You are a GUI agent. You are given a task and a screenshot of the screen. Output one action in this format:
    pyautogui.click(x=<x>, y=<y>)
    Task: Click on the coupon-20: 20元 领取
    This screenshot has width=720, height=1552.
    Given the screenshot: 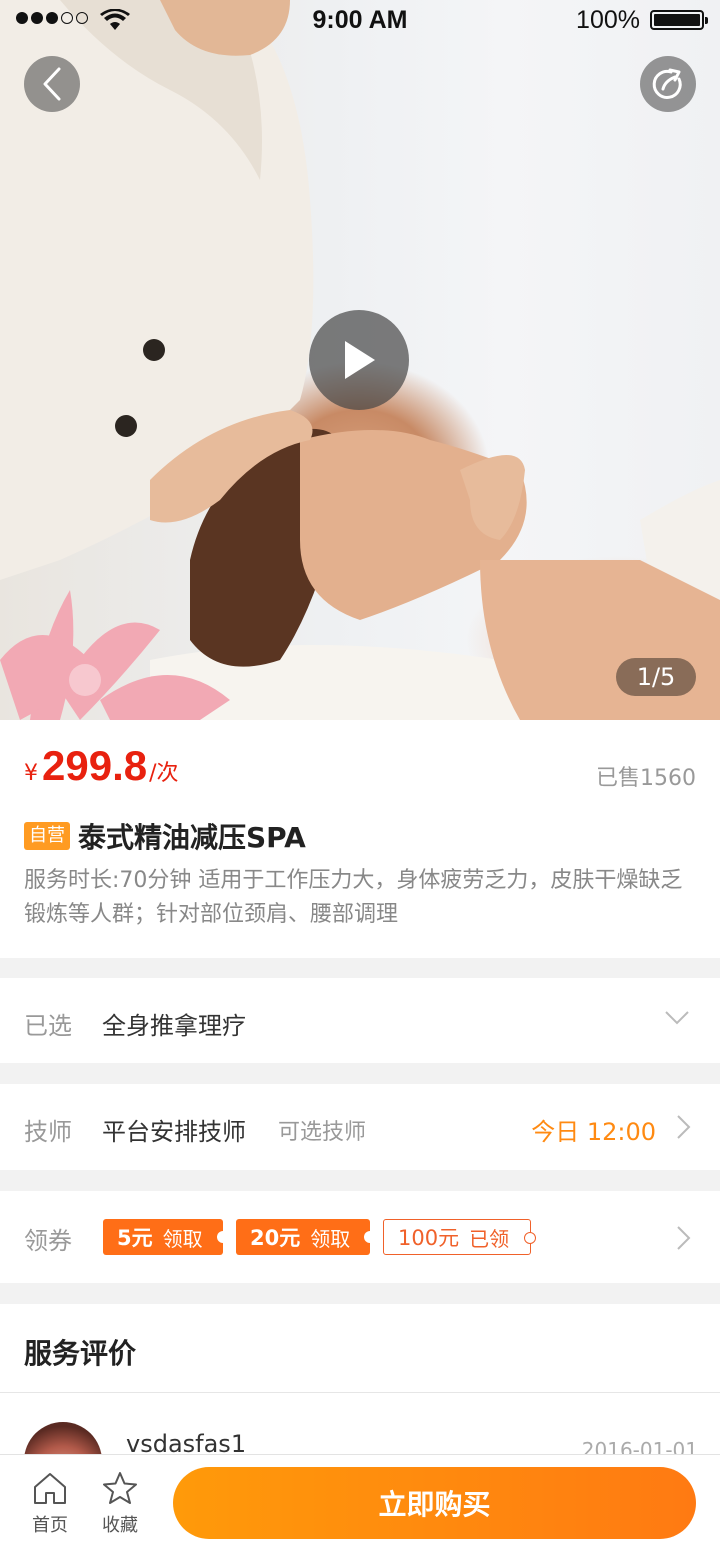 What is the action you would take?
    pyautogui.click(x=306, y=1237)
    